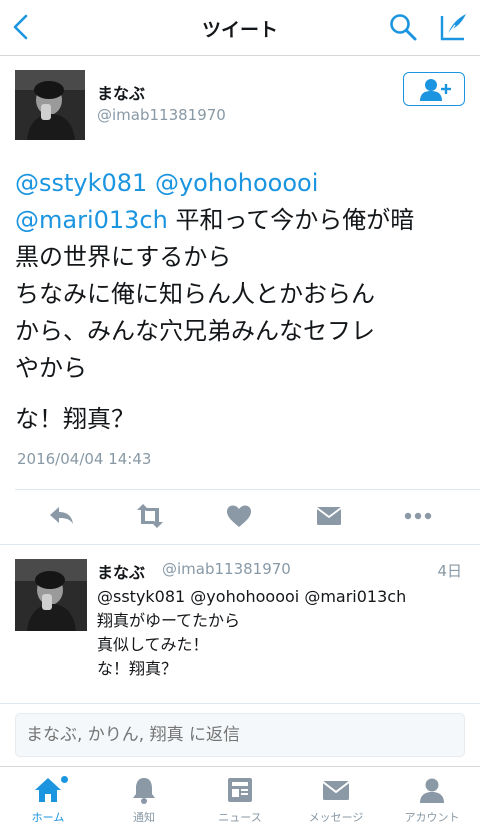 The height and width of the screenshot is (828, 480). Describe the element at coordinates (121, 571) in the screenshot. I see `reply-author-name: まなぶ` at that location.